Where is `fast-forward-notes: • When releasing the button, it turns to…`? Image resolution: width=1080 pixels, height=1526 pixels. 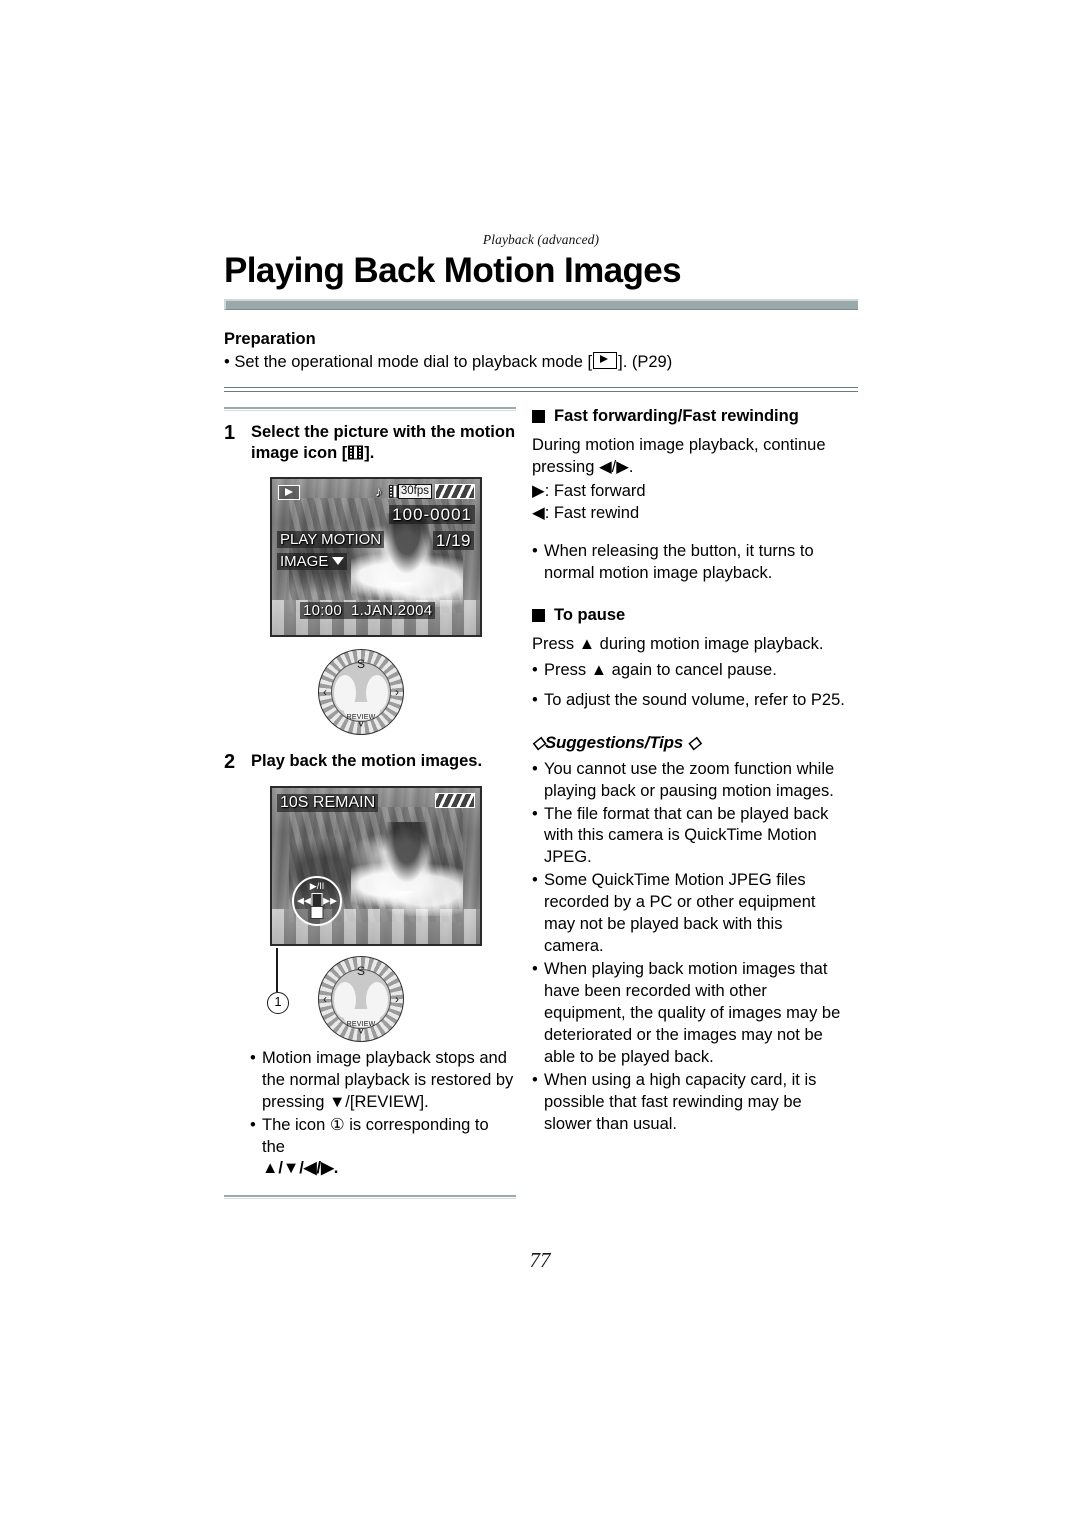
fast-forward-notes: • When releasing the button, it turns to… is located at coordinates (689, 563).